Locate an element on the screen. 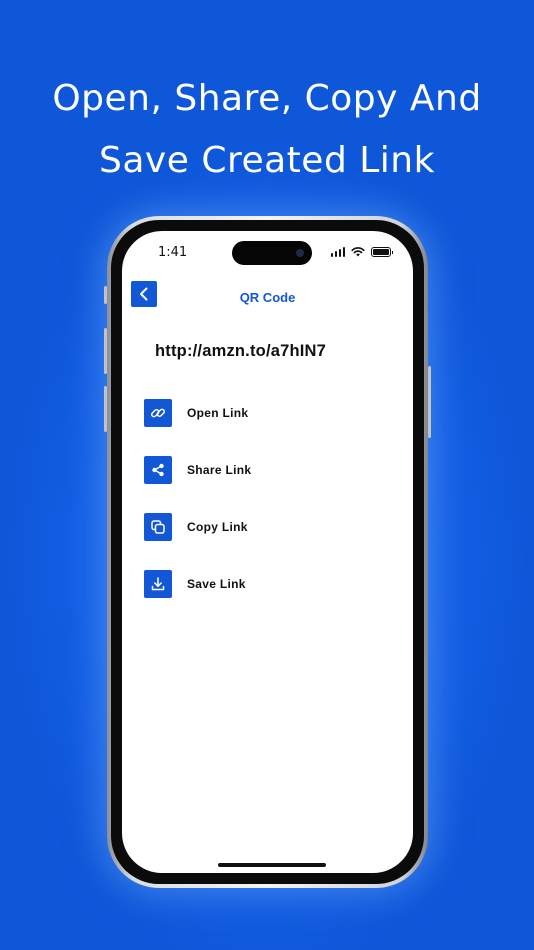  page-title: QR Code is located at coordinates (267, 297).